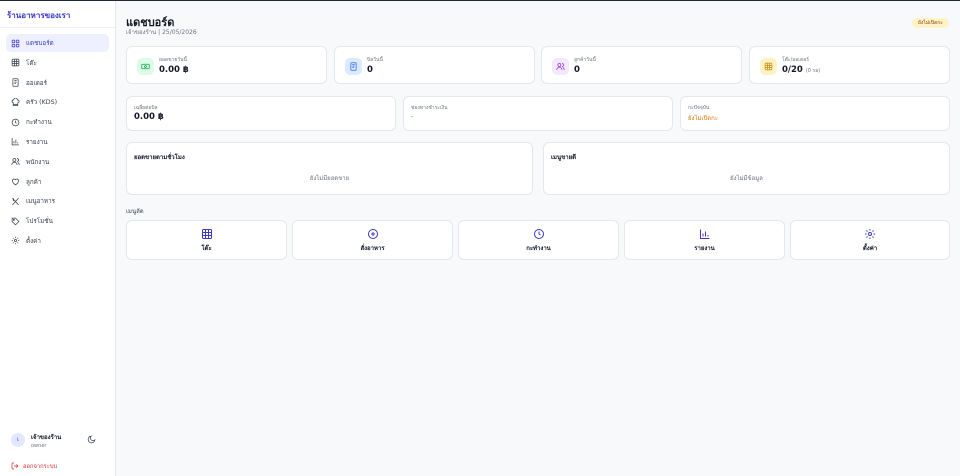  Describe the element at coordinates (57, 63) in the screenshot. I see `sidebar-item-tables: โต๊ะ` at that location.